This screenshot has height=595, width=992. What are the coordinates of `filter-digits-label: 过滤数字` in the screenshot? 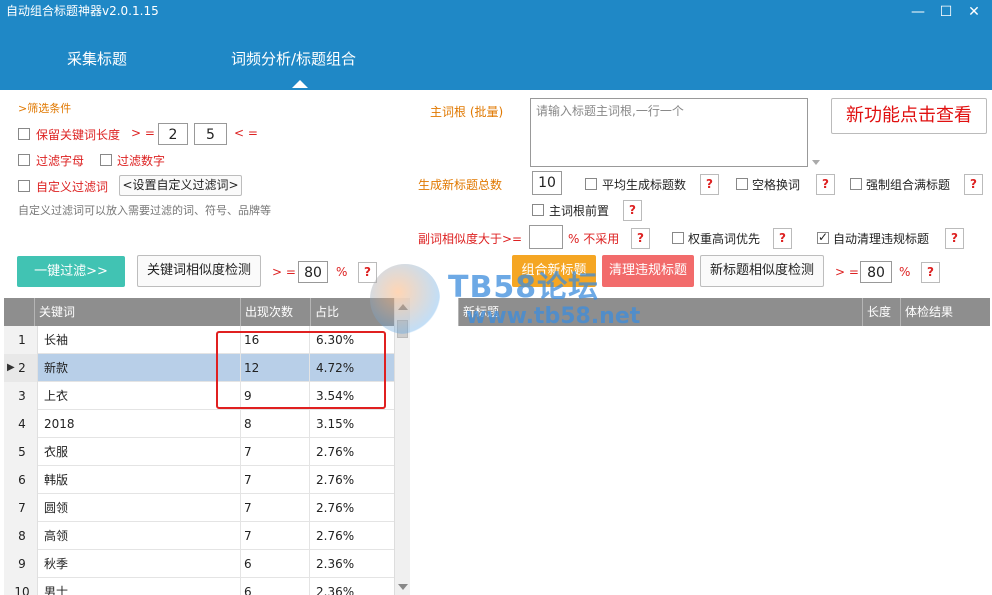 It's located at (141, 161).